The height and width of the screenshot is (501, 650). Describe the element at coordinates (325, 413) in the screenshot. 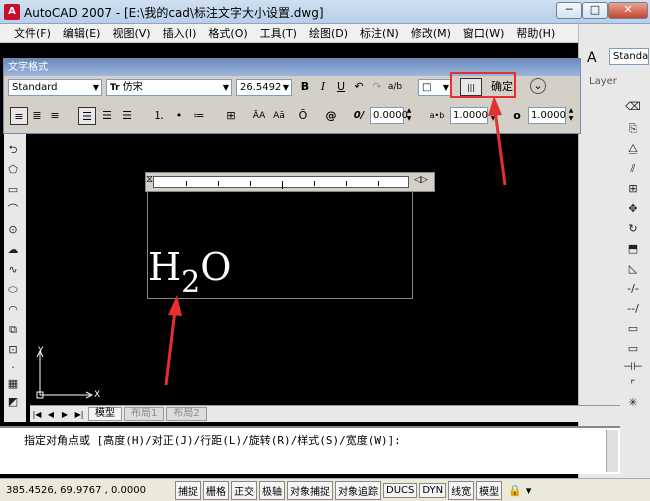

I see `layout-tabs-bar: |◀ ◀ ▶ ▶| 模型 布局1 布局2` at that location.